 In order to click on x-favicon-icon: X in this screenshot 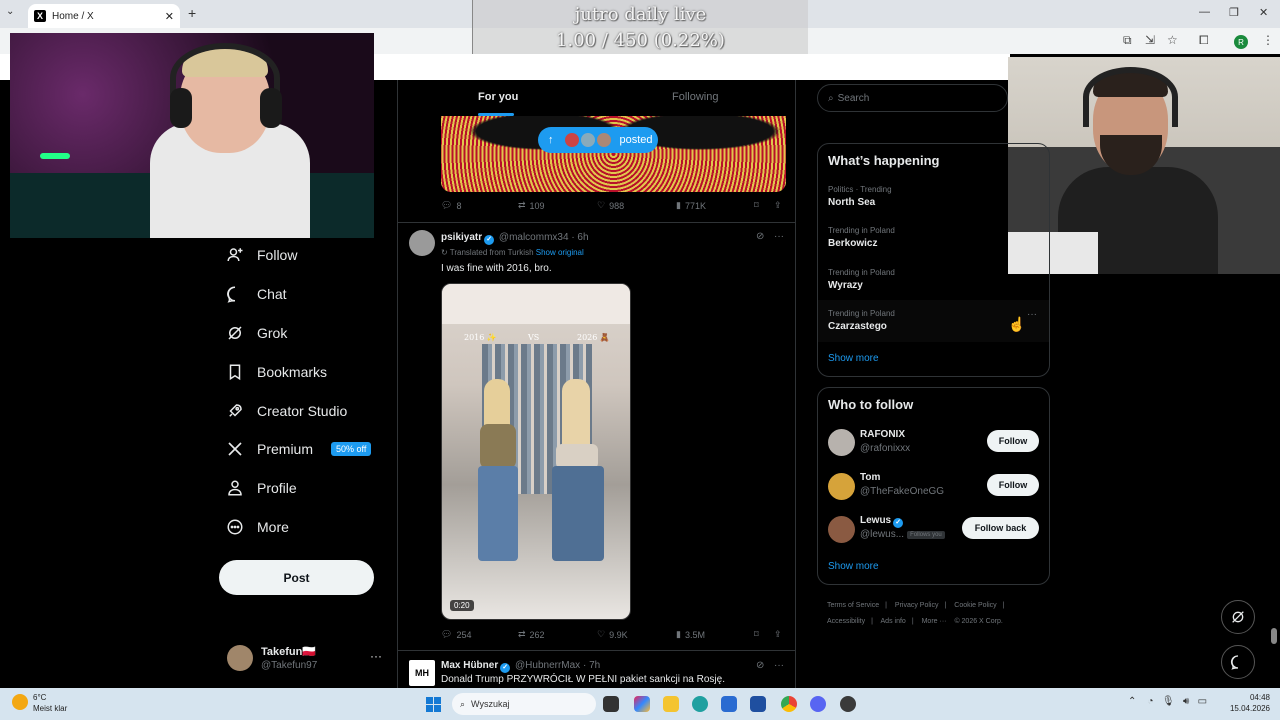, I will do `click(40, 16)`.